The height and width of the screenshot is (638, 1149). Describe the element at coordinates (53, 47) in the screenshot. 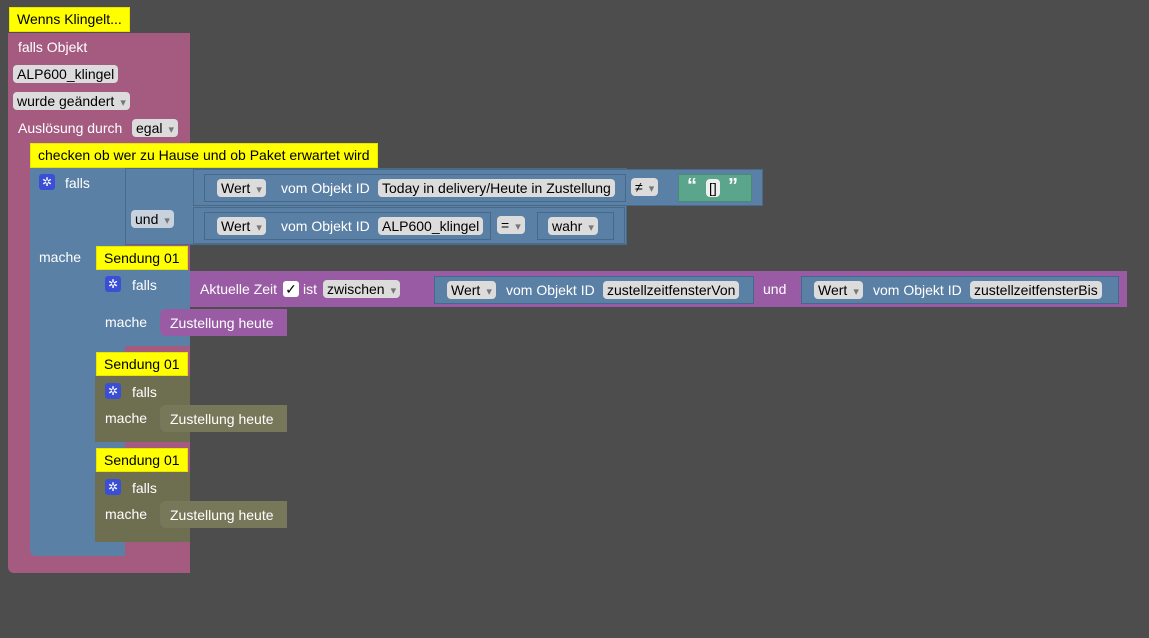

I see `trigger-header: falls Objekt` at that location.